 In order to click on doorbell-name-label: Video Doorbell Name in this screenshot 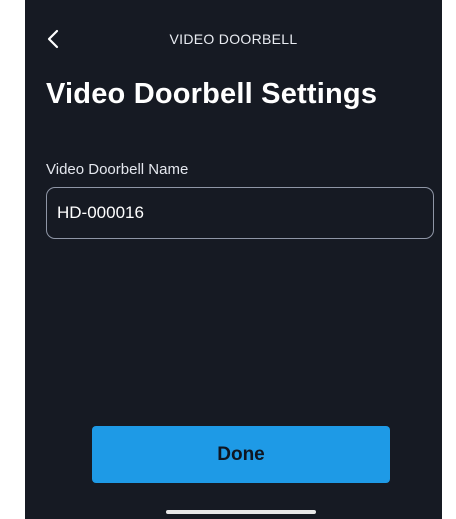, I will do `click(117, 169)`.